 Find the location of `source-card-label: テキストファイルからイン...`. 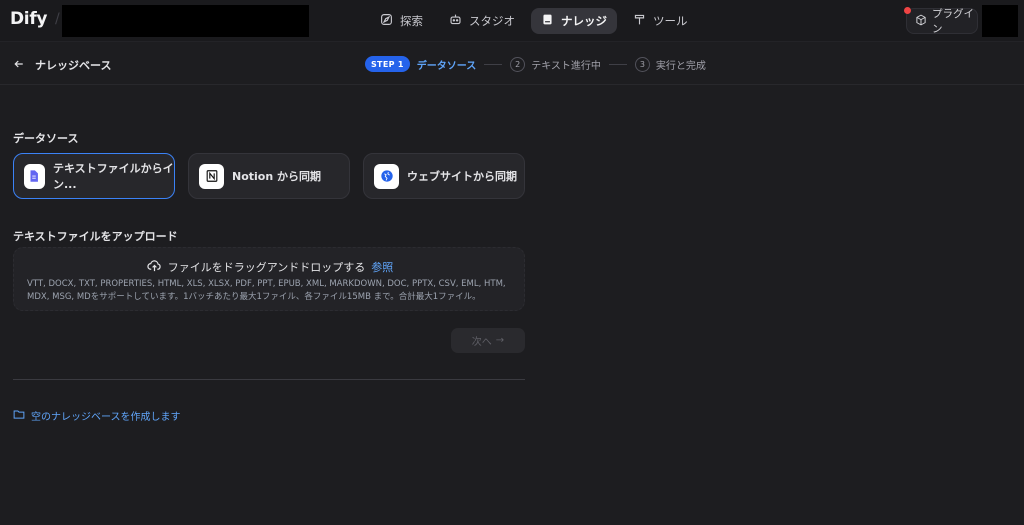

source-card-label: テキストファイルからイン... is located at coordinates (113, 176).